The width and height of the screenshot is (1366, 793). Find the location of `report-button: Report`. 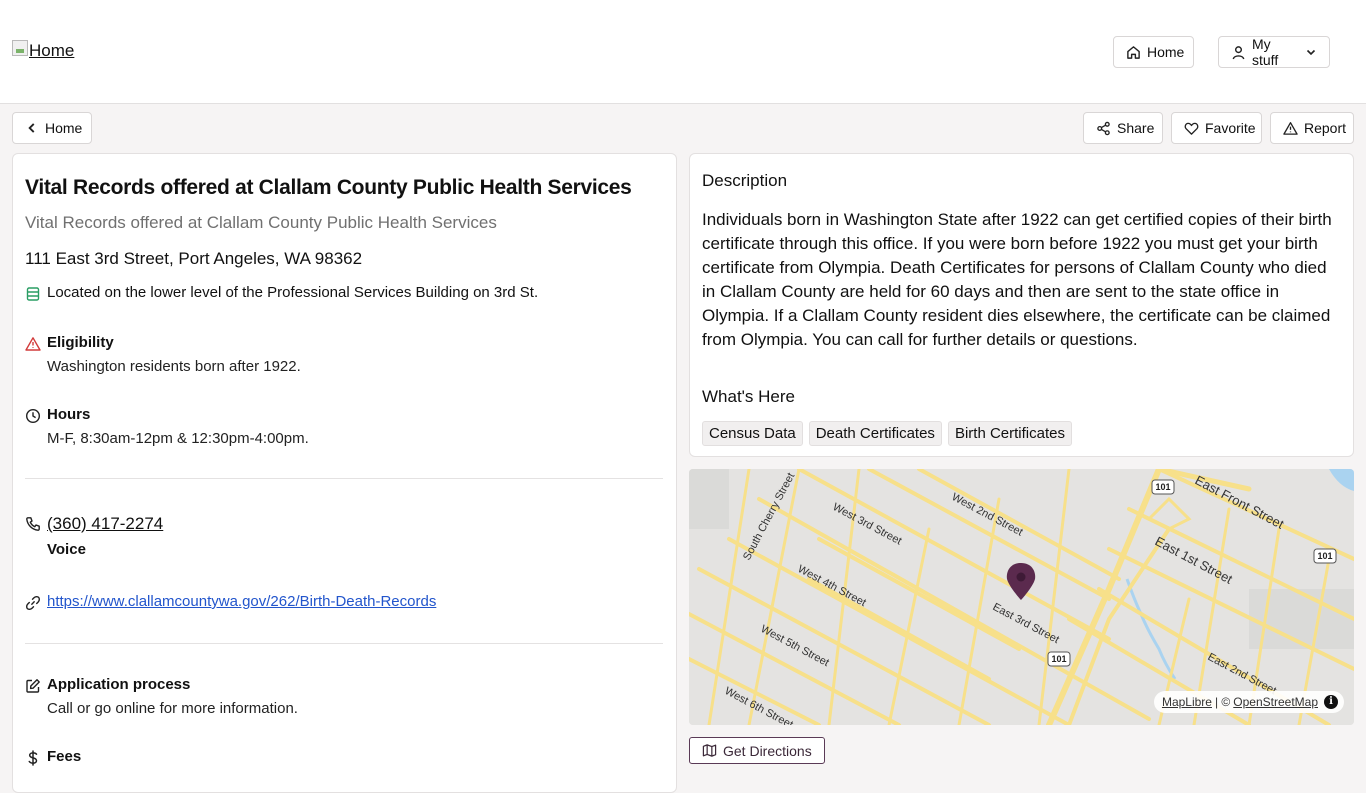

report-button: Report is located at coordinates (1312, 128).